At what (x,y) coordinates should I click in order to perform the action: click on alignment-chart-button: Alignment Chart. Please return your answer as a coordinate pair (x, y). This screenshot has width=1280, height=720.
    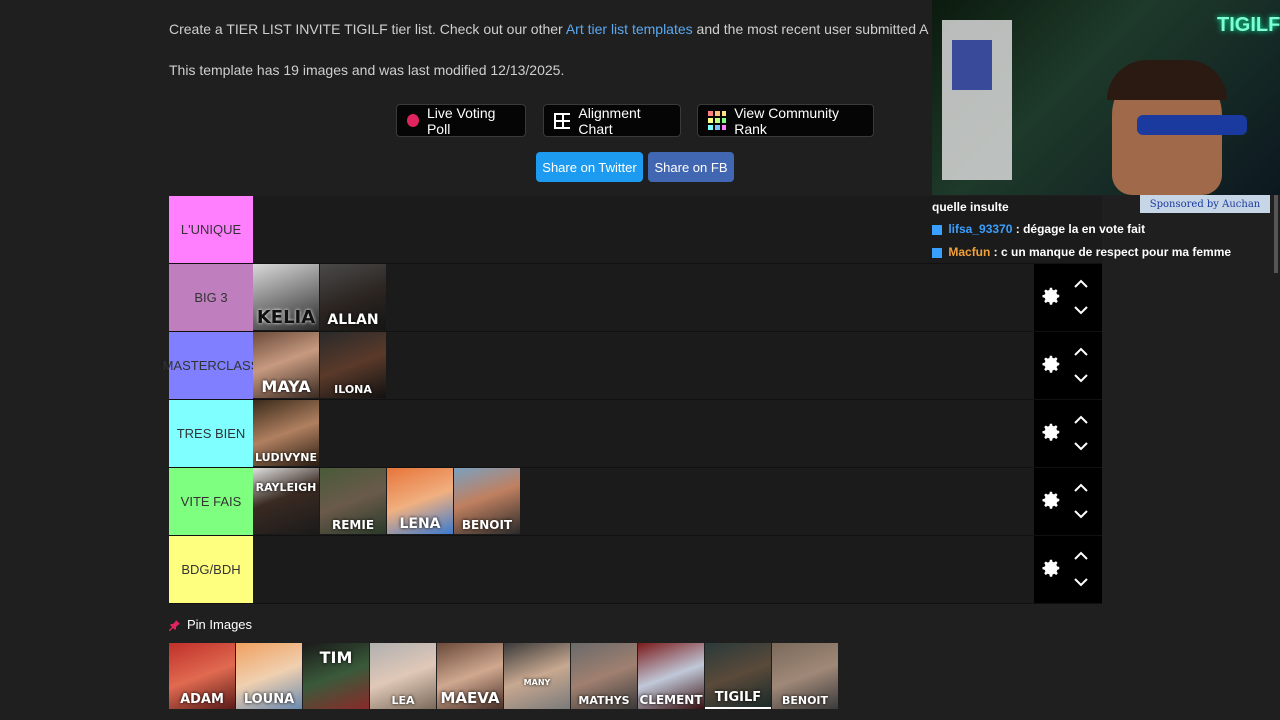
    Looking at the image, I should click on (612, 120).